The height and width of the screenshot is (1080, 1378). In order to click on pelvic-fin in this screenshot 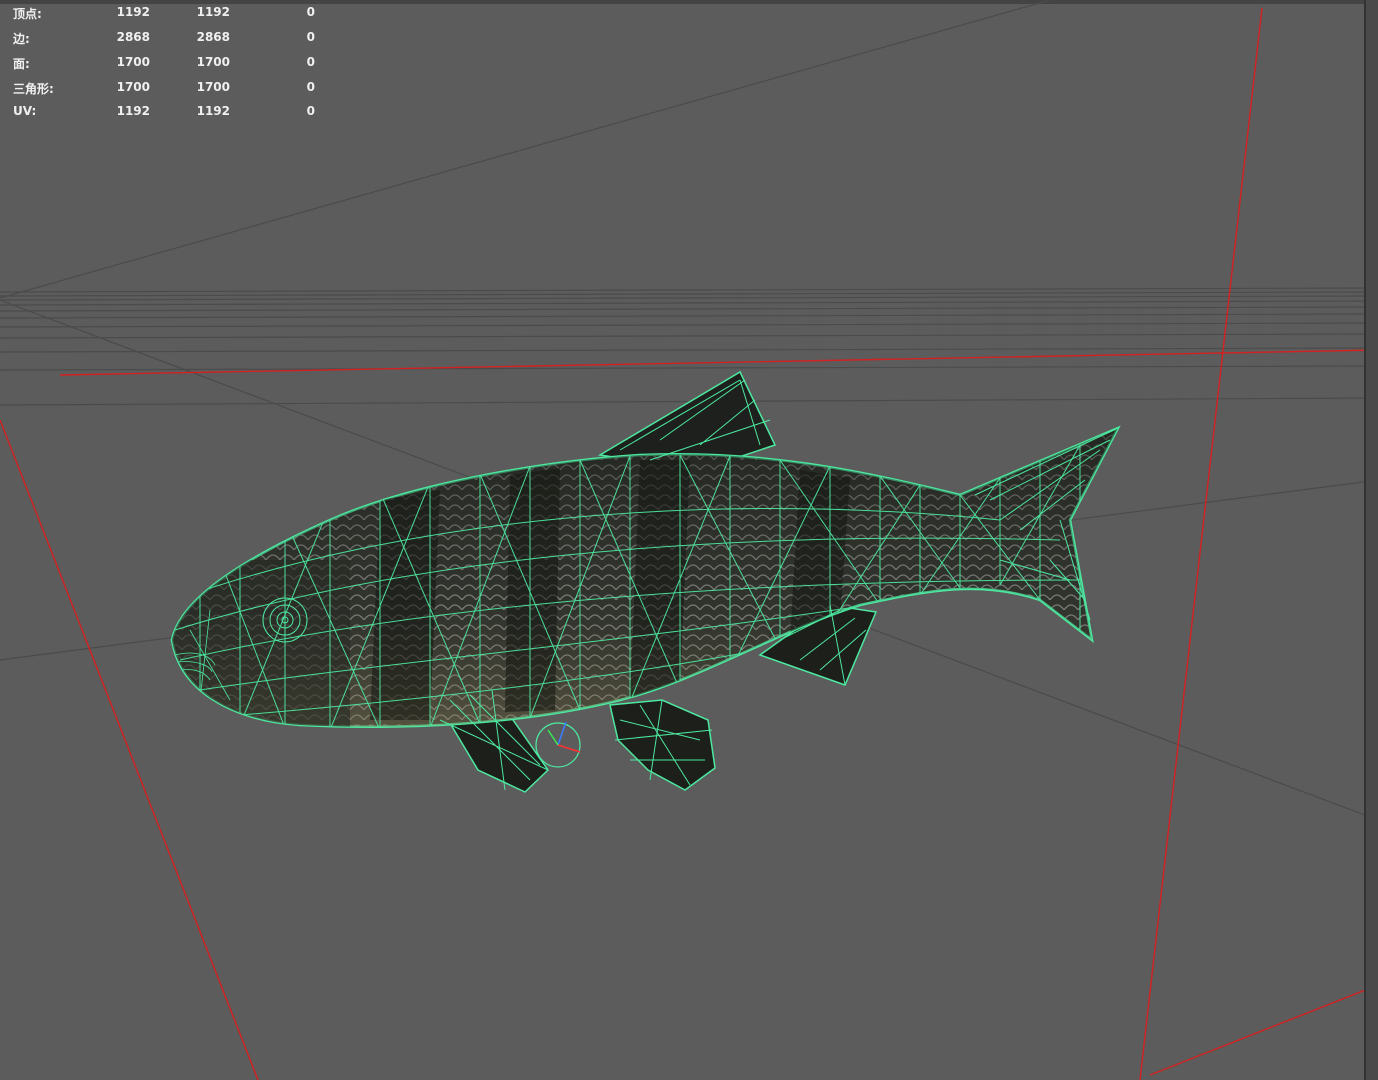, I will do `click(662, 745)`.